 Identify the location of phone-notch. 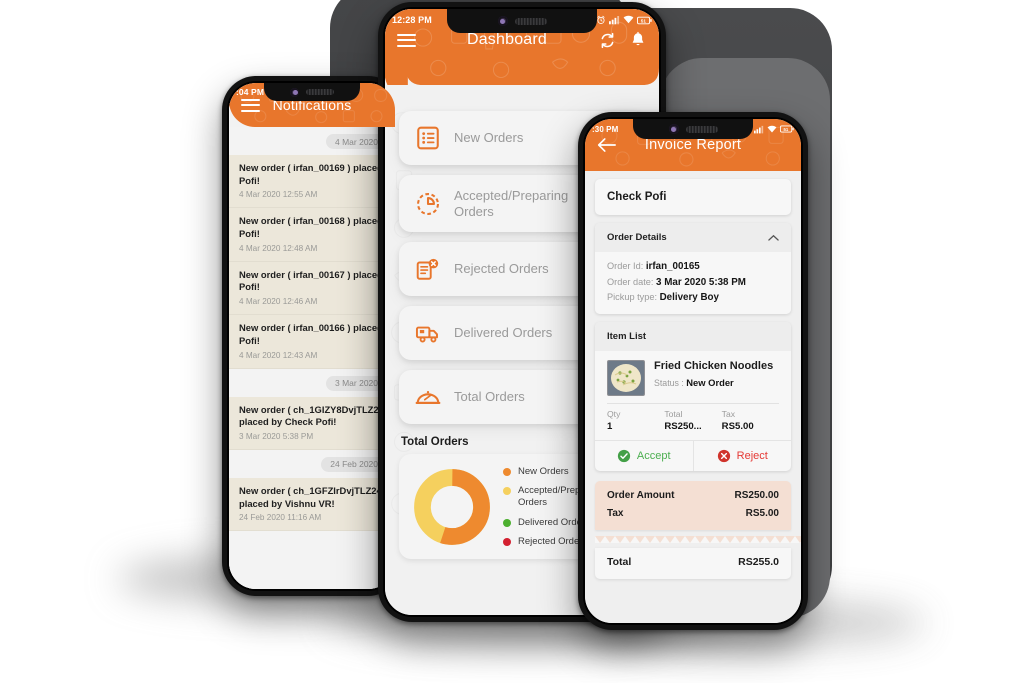
(522, 21).